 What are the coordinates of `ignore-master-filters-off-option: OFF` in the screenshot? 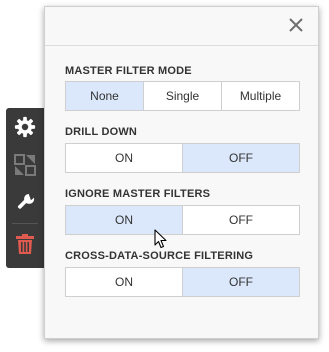 It's located at (241, 220).